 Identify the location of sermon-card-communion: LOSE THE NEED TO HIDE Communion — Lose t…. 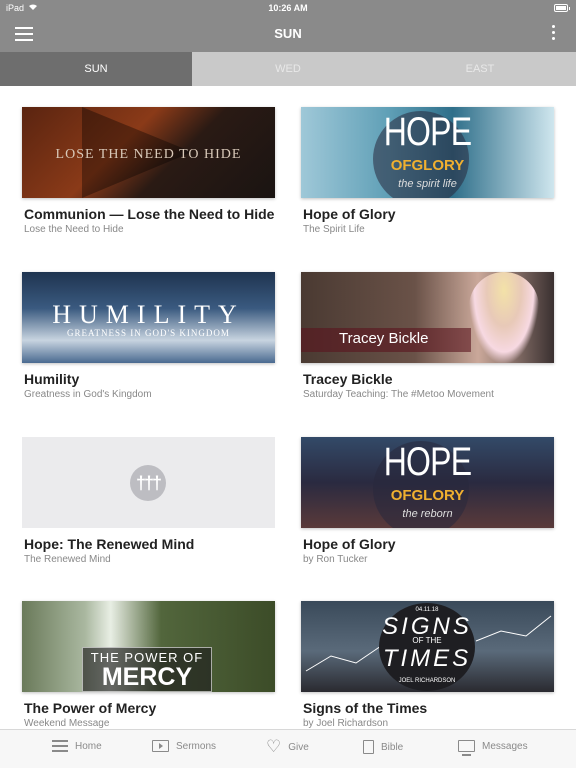
(148, 171).